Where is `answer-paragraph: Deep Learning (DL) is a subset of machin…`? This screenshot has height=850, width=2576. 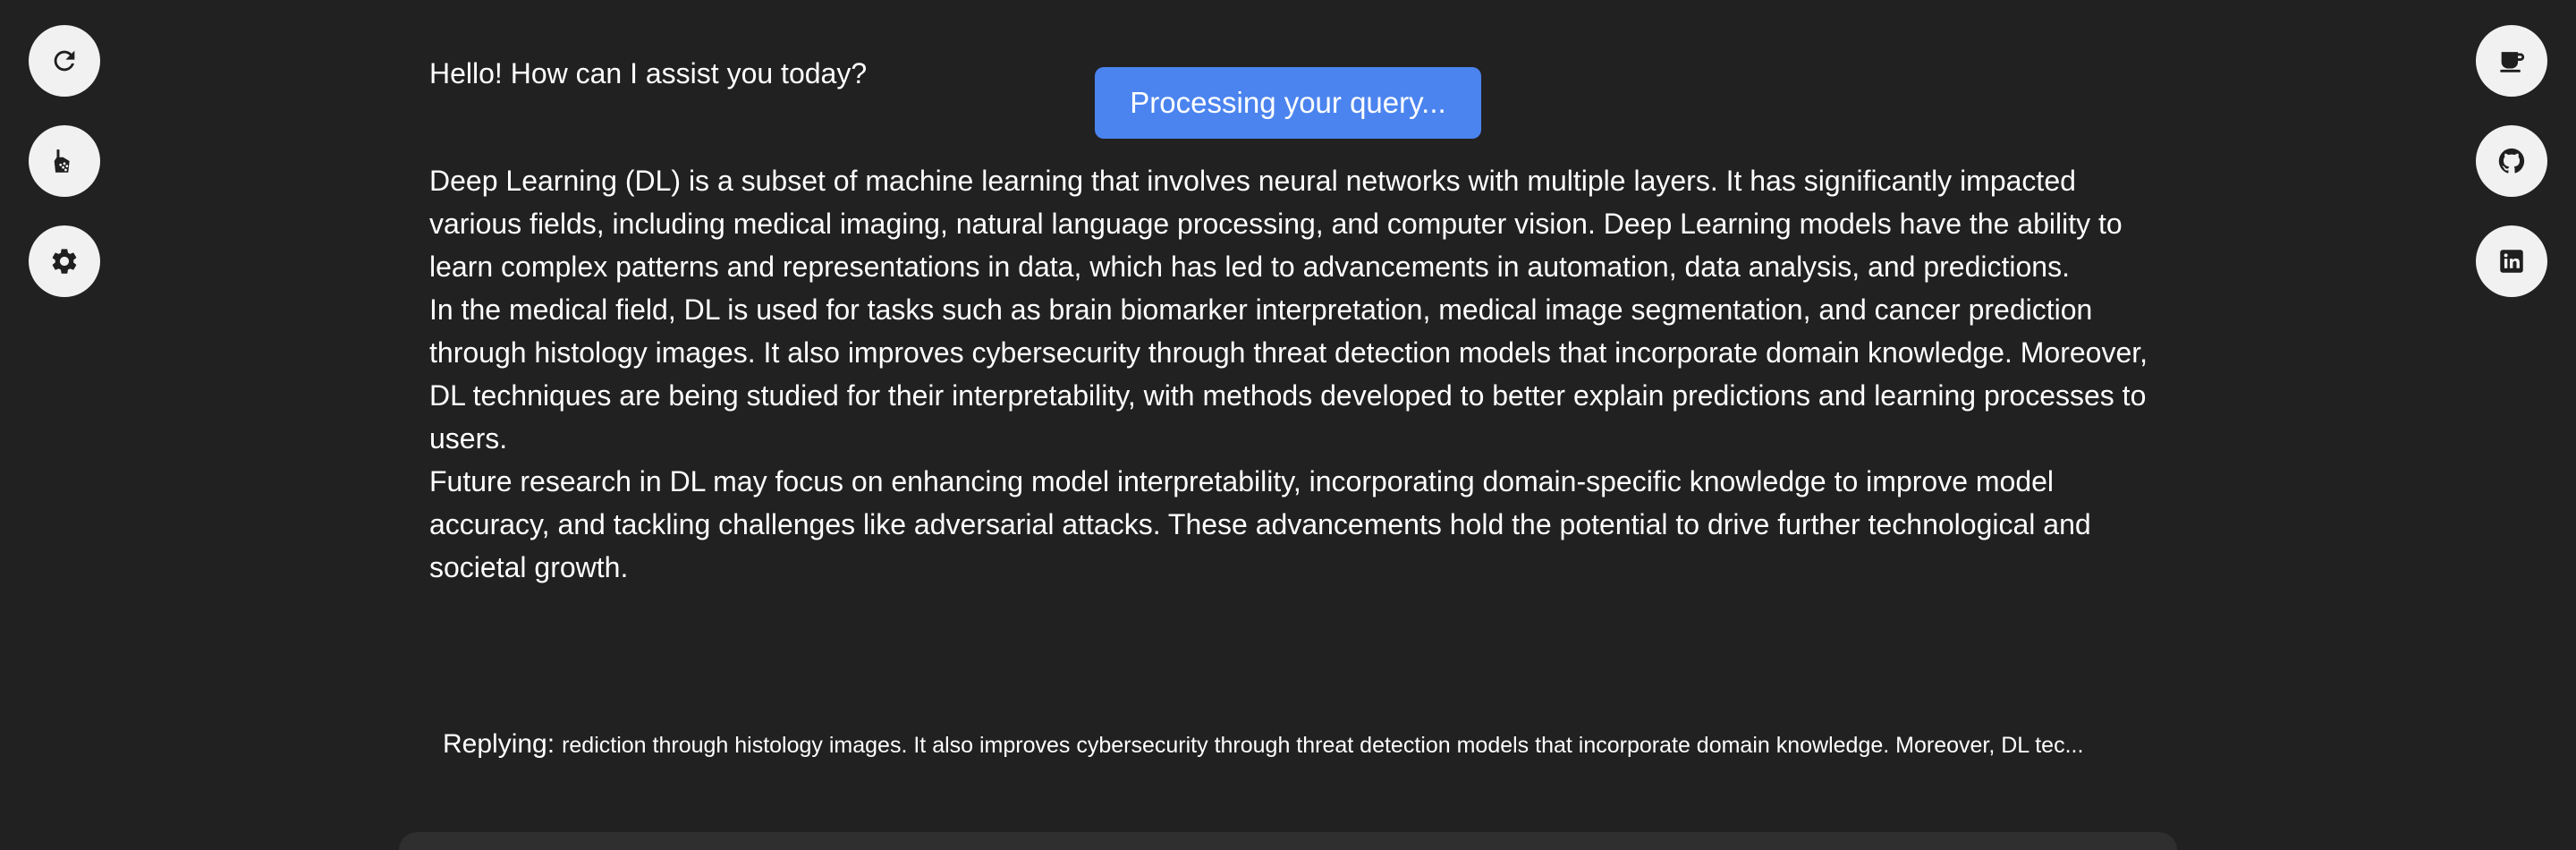 answer-paragraph: Deep Learning (DL) is a subset of machin… is located at coordinates (1276, 224).